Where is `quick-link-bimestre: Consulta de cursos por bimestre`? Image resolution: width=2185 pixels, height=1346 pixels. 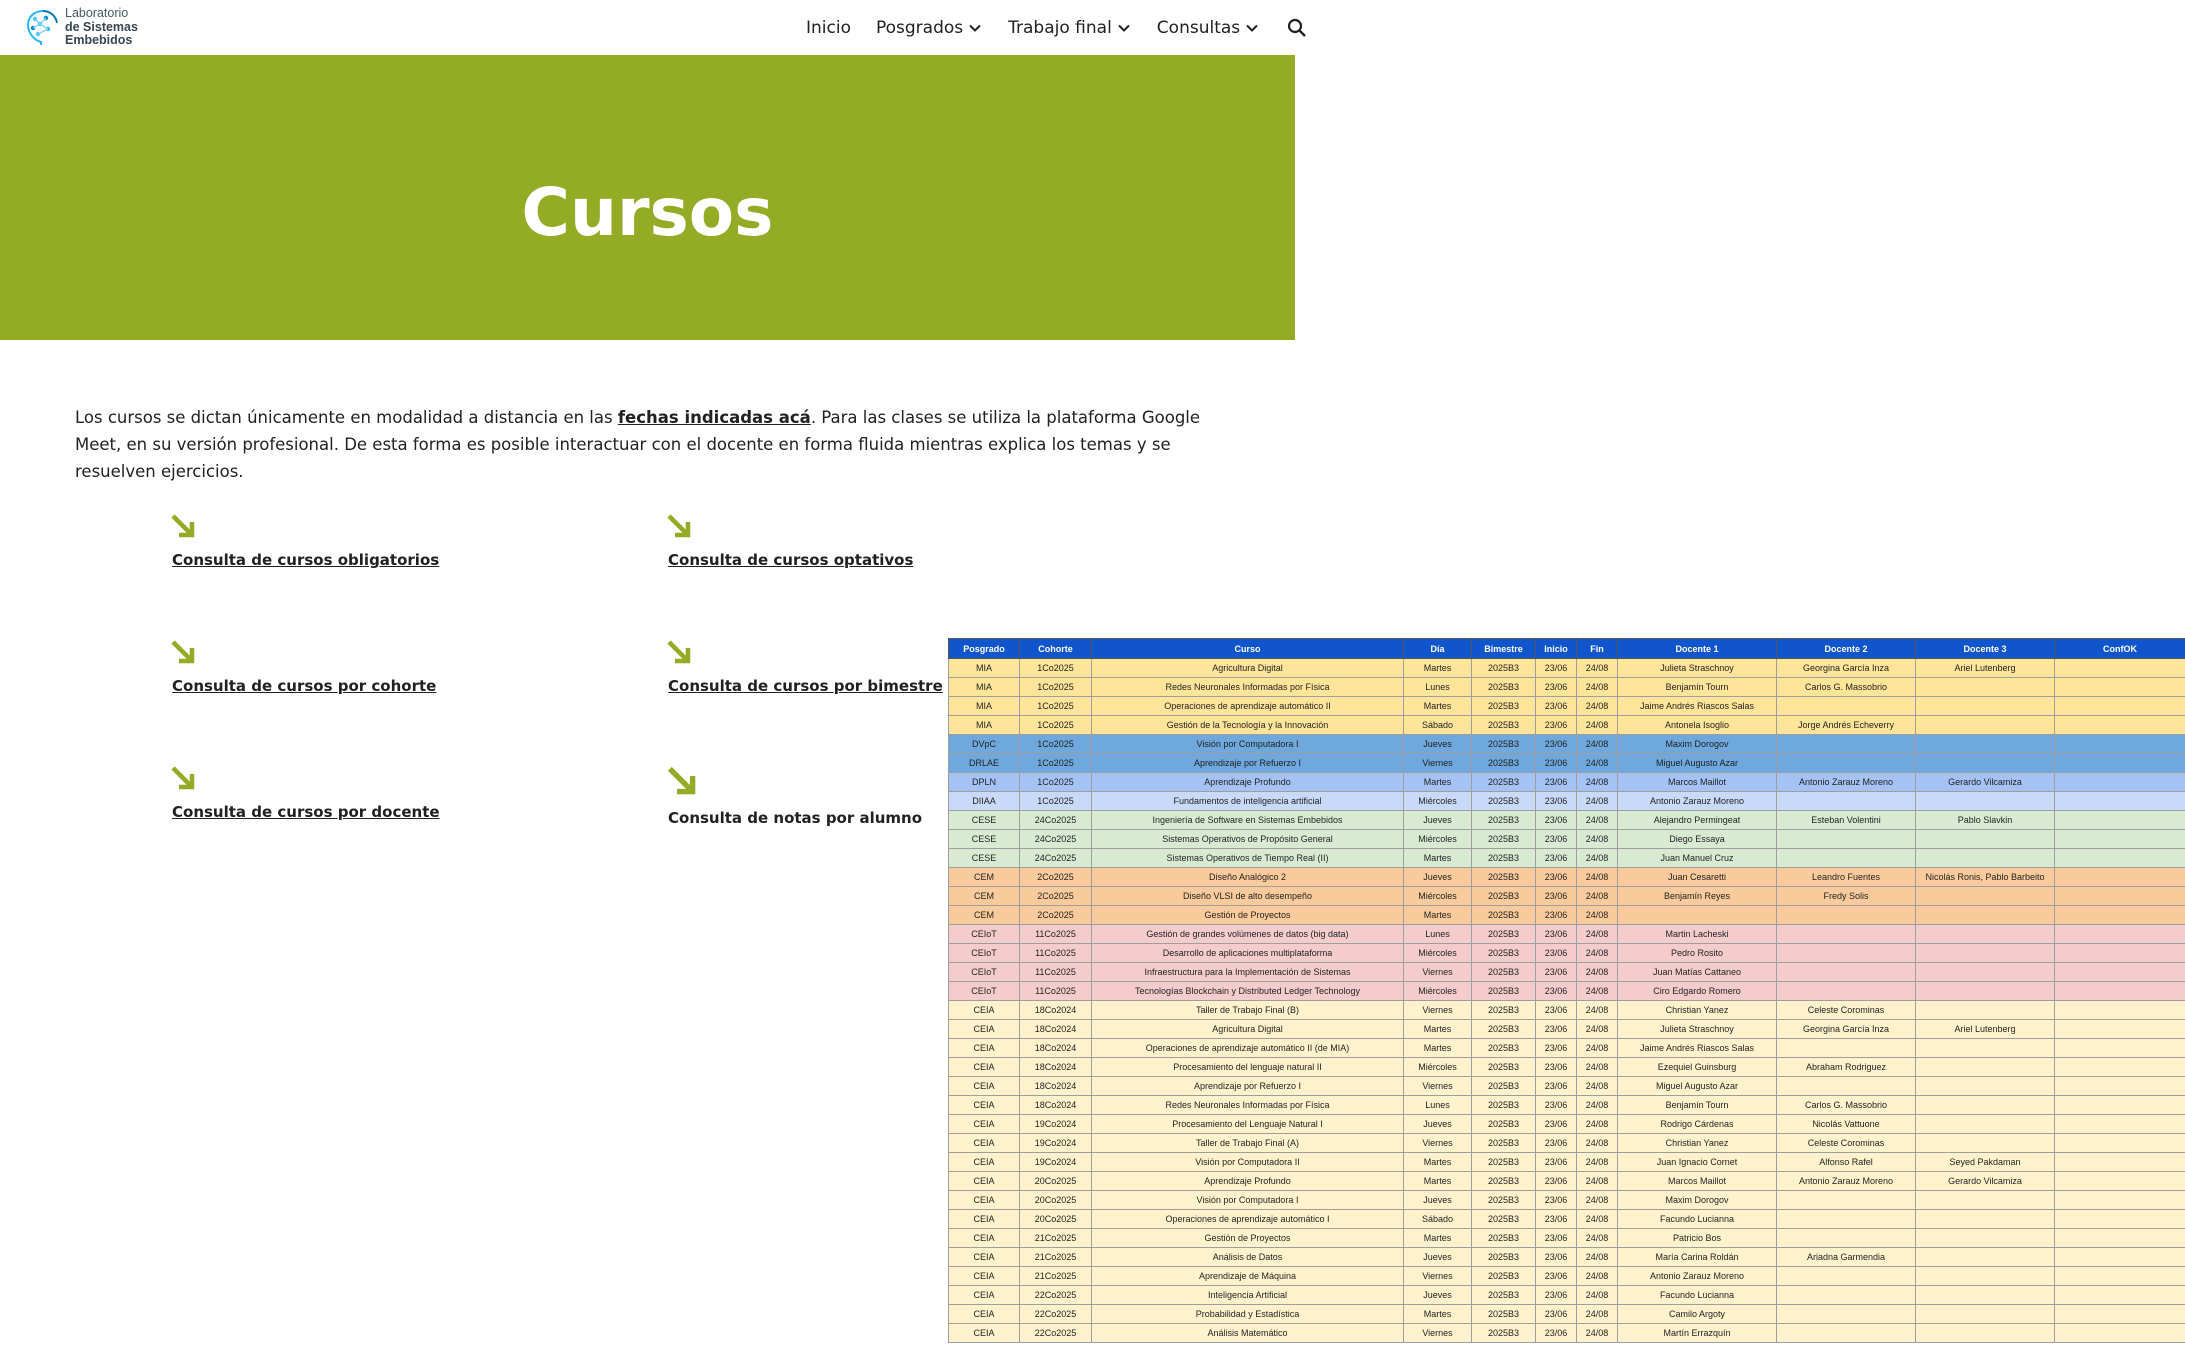 quick-link-bimestre: Consulta de cursos por bimestre is located at coordinates (805, 666).